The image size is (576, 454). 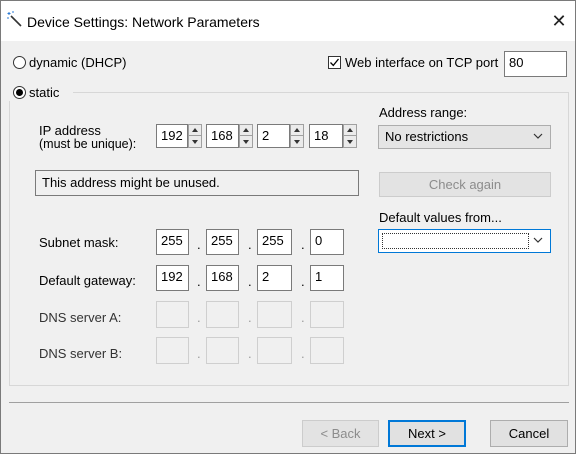 What do you see at coordinates (427, 433) in the screenshot?
I see `next-button: Next >` at bounding box center [427, 433].